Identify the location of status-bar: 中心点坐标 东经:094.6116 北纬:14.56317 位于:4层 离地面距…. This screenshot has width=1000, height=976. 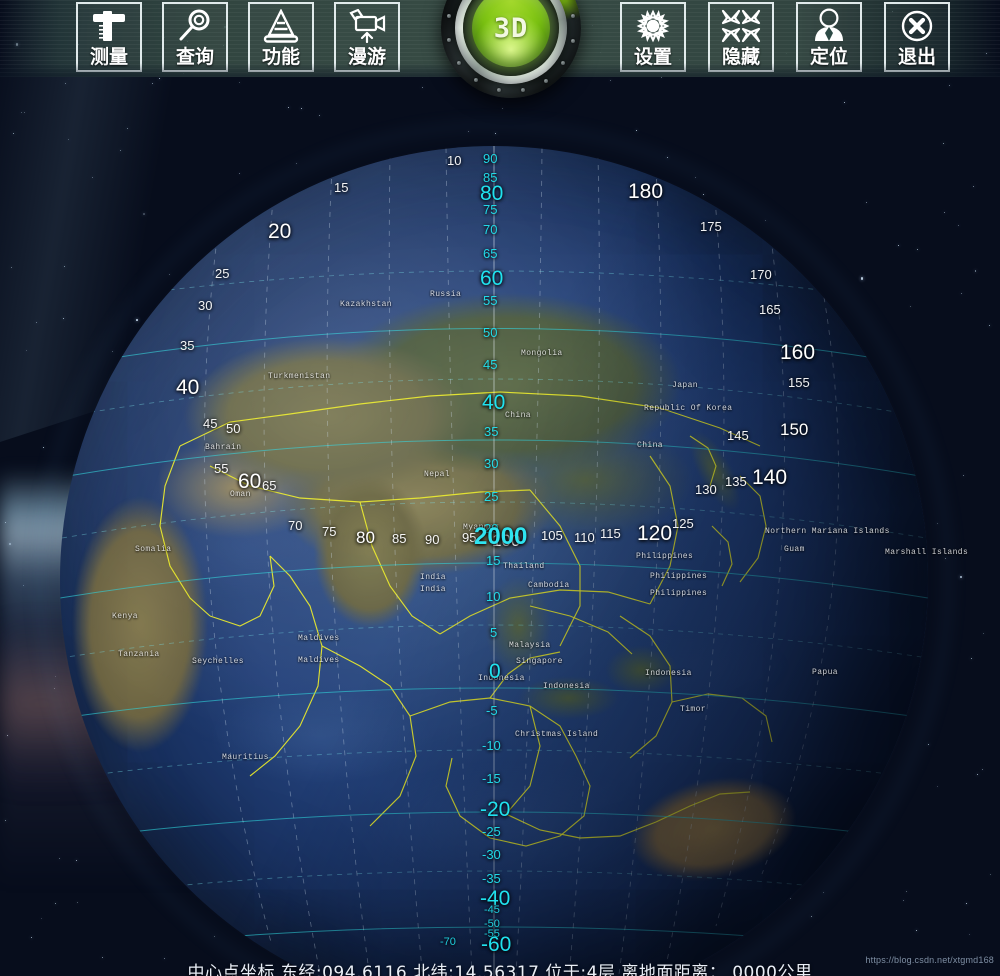
(500, 963).